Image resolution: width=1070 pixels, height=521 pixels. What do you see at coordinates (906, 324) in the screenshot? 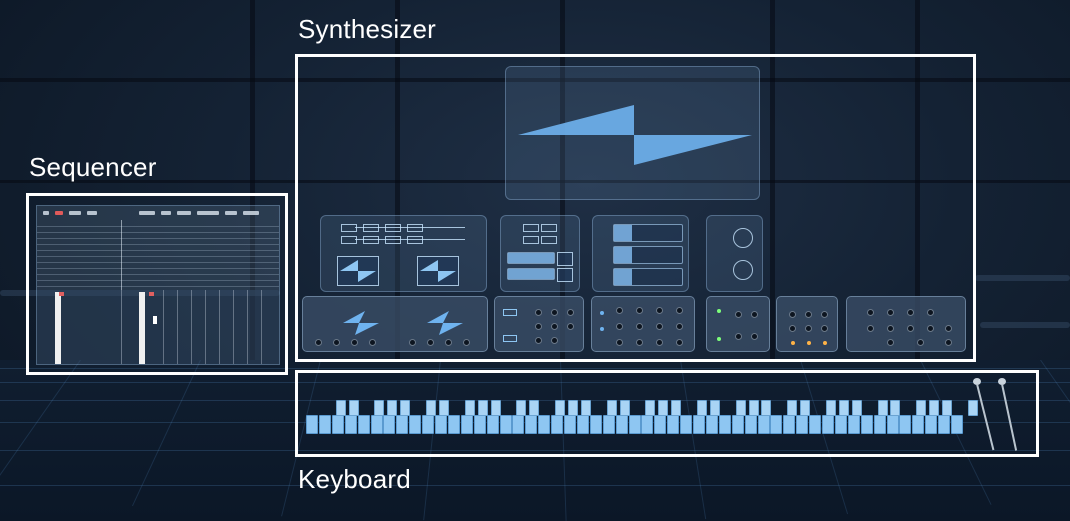
I see `effects-module` at bounding box center [906, 324].